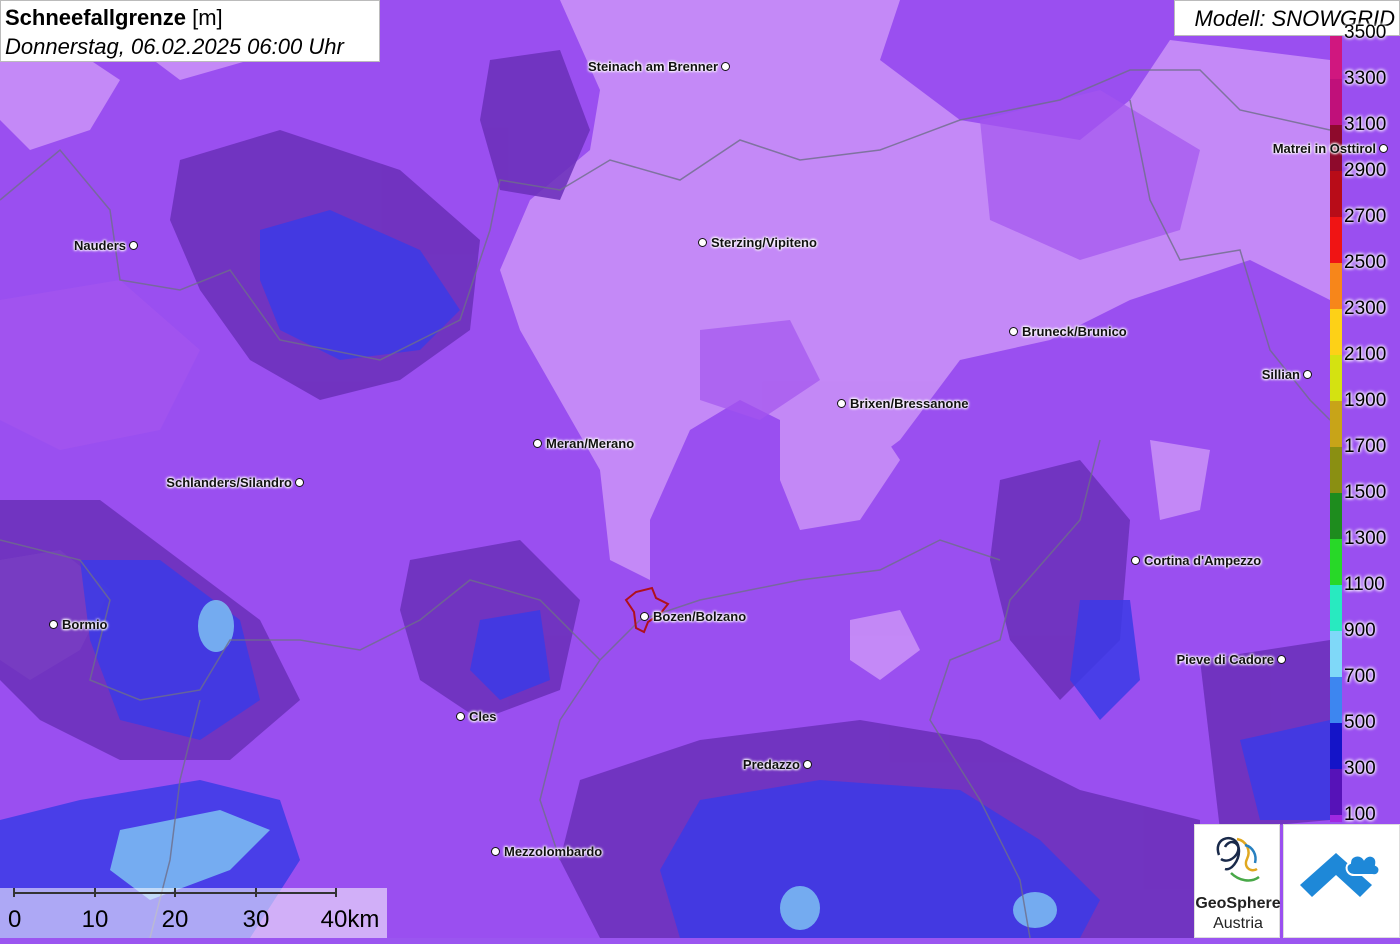 The width and height of the screenshot is (1400, 944). Describe the element at coordinates (1074, 331) in the screenshot. I see `city-label: Bruneck/Brunico` at that location.